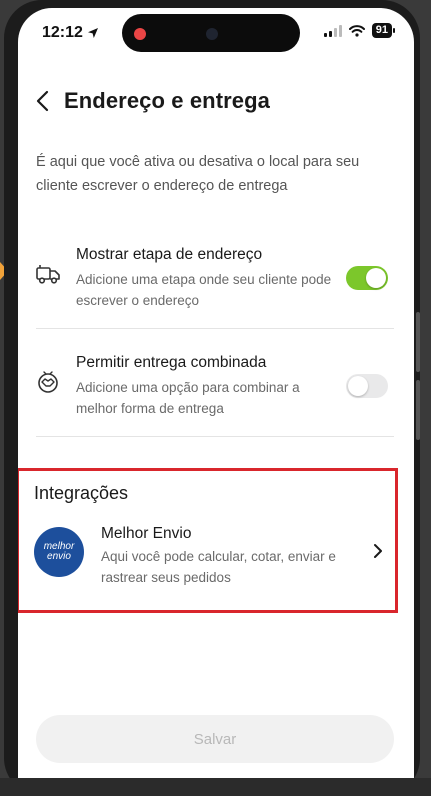 The image size is (431, 796). I want to click on location-arrow-icon, so click(92, 33).